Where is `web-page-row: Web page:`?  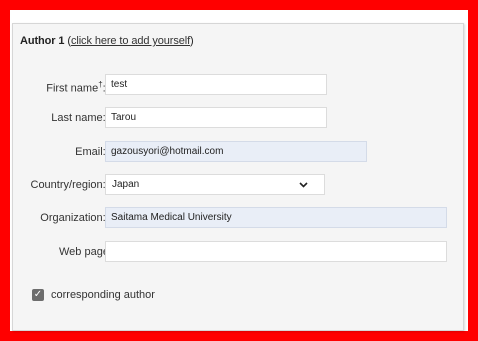
web-page-row: Web page: is located at coordinates (234, 252).